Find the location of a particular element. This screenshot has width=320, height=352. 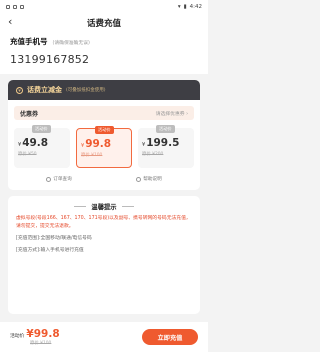

footer-price-label: 活动价 is located at coordinates (17, 336).